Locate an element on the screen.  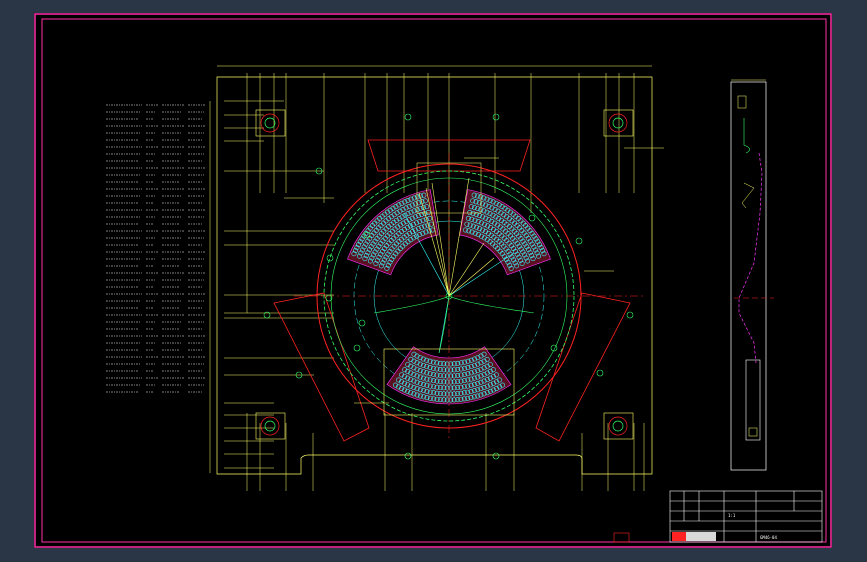
right-red-block is located at coordinates (583, 367).